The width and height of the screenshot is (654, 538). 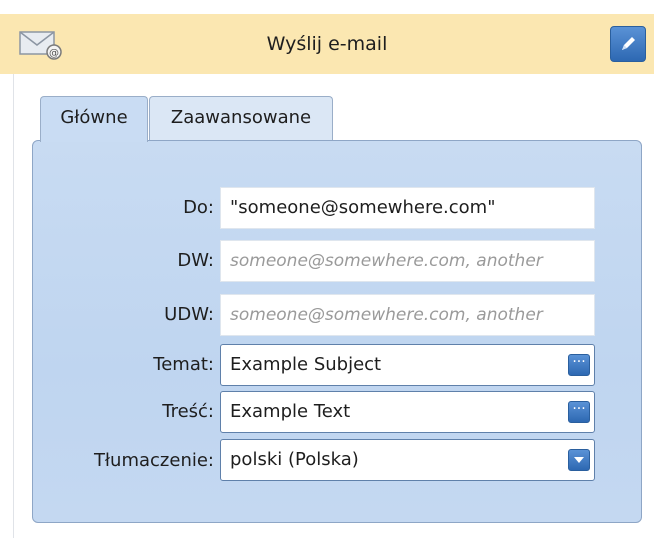 What do you see at coordinates (290, 411) in the screenshot?
I see `body-value: Example Text` at bounding box center [290, 411].